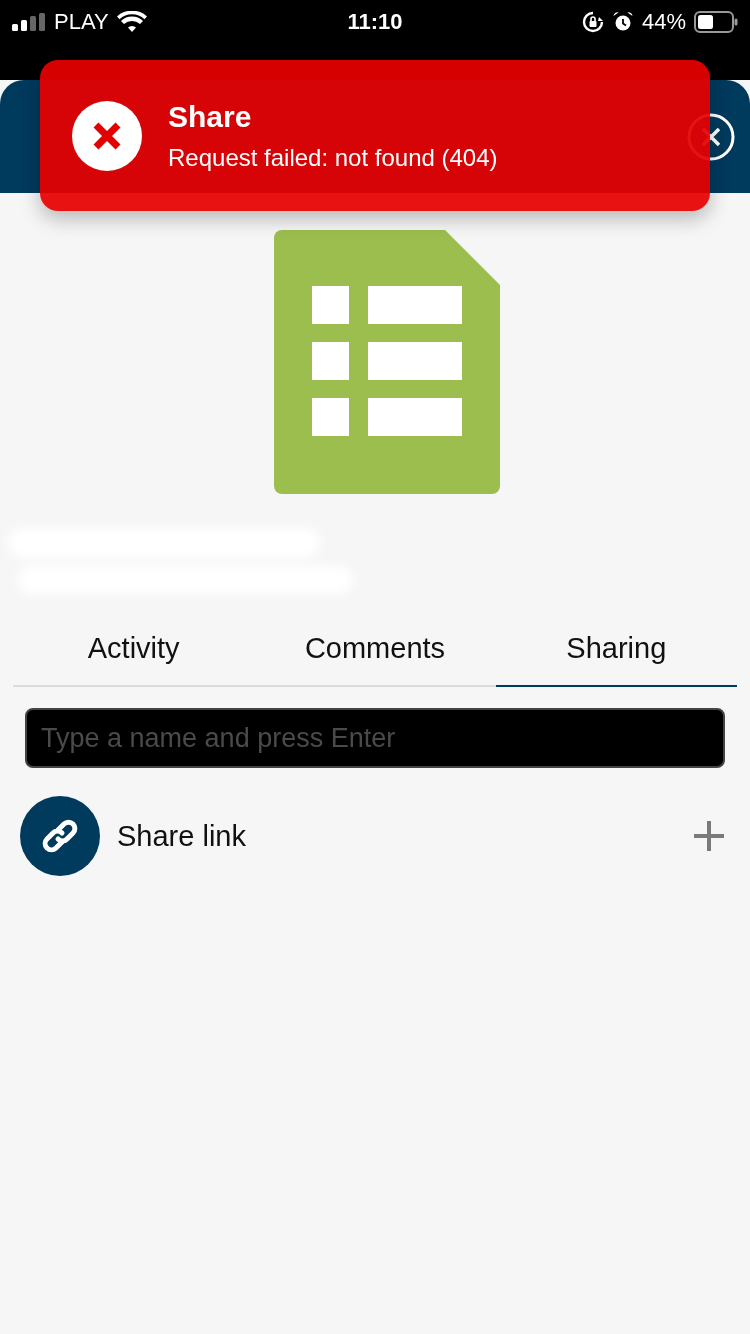  I want to click on share-link-label: Share link, so click(396, 836).